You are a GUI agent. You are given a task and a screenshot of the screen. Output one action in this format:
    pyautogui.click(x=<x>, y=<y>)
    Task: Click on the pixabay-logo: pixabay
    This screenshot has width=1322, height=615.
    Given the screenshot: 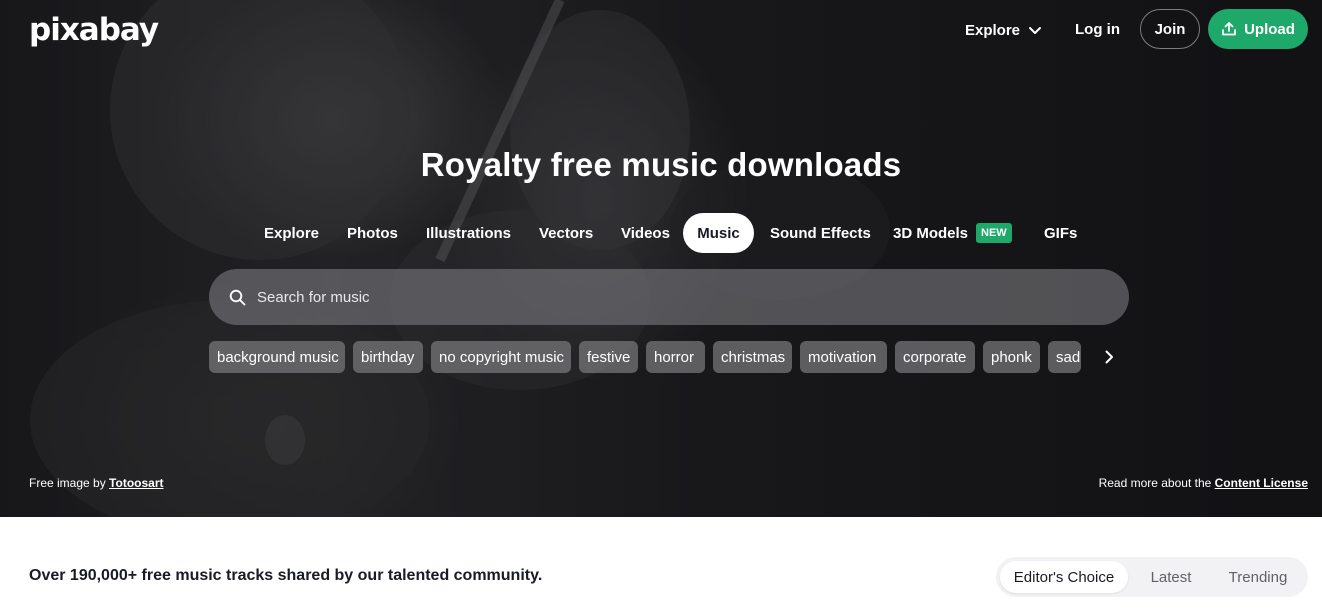 What is the action you would take?
    pyautogui.click(x=94, y=30)
    